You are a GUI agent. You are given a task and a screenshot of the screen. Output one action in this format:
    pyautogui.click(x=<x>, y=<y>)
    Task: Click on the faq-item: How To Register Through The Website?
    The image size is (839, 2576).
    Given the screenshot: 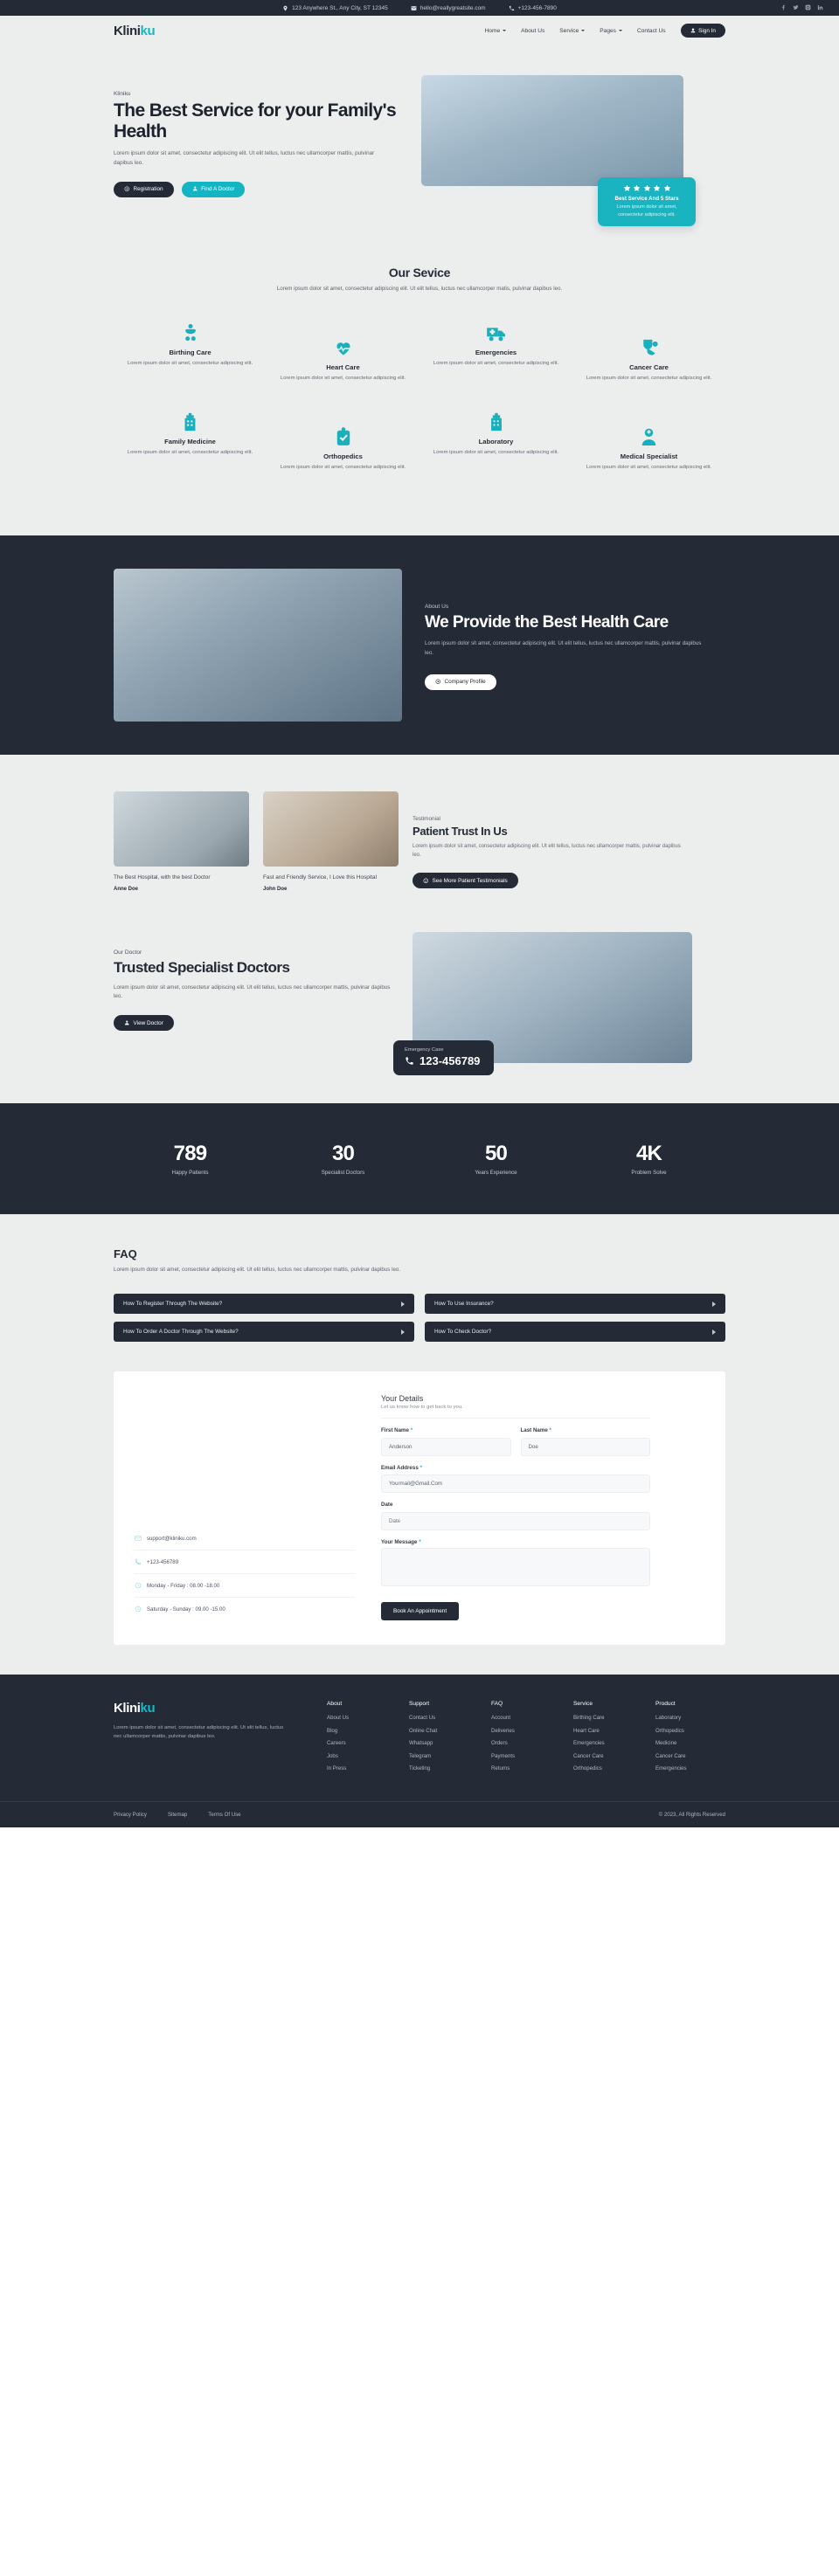 What is the action you would take?
    pyautogui.click(x=264, y=1304)
    